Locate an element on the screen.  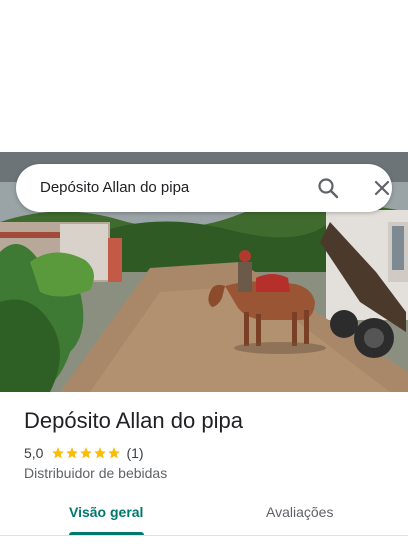
rating-row: 5,0 (1) is located at coordinates (84, 453).